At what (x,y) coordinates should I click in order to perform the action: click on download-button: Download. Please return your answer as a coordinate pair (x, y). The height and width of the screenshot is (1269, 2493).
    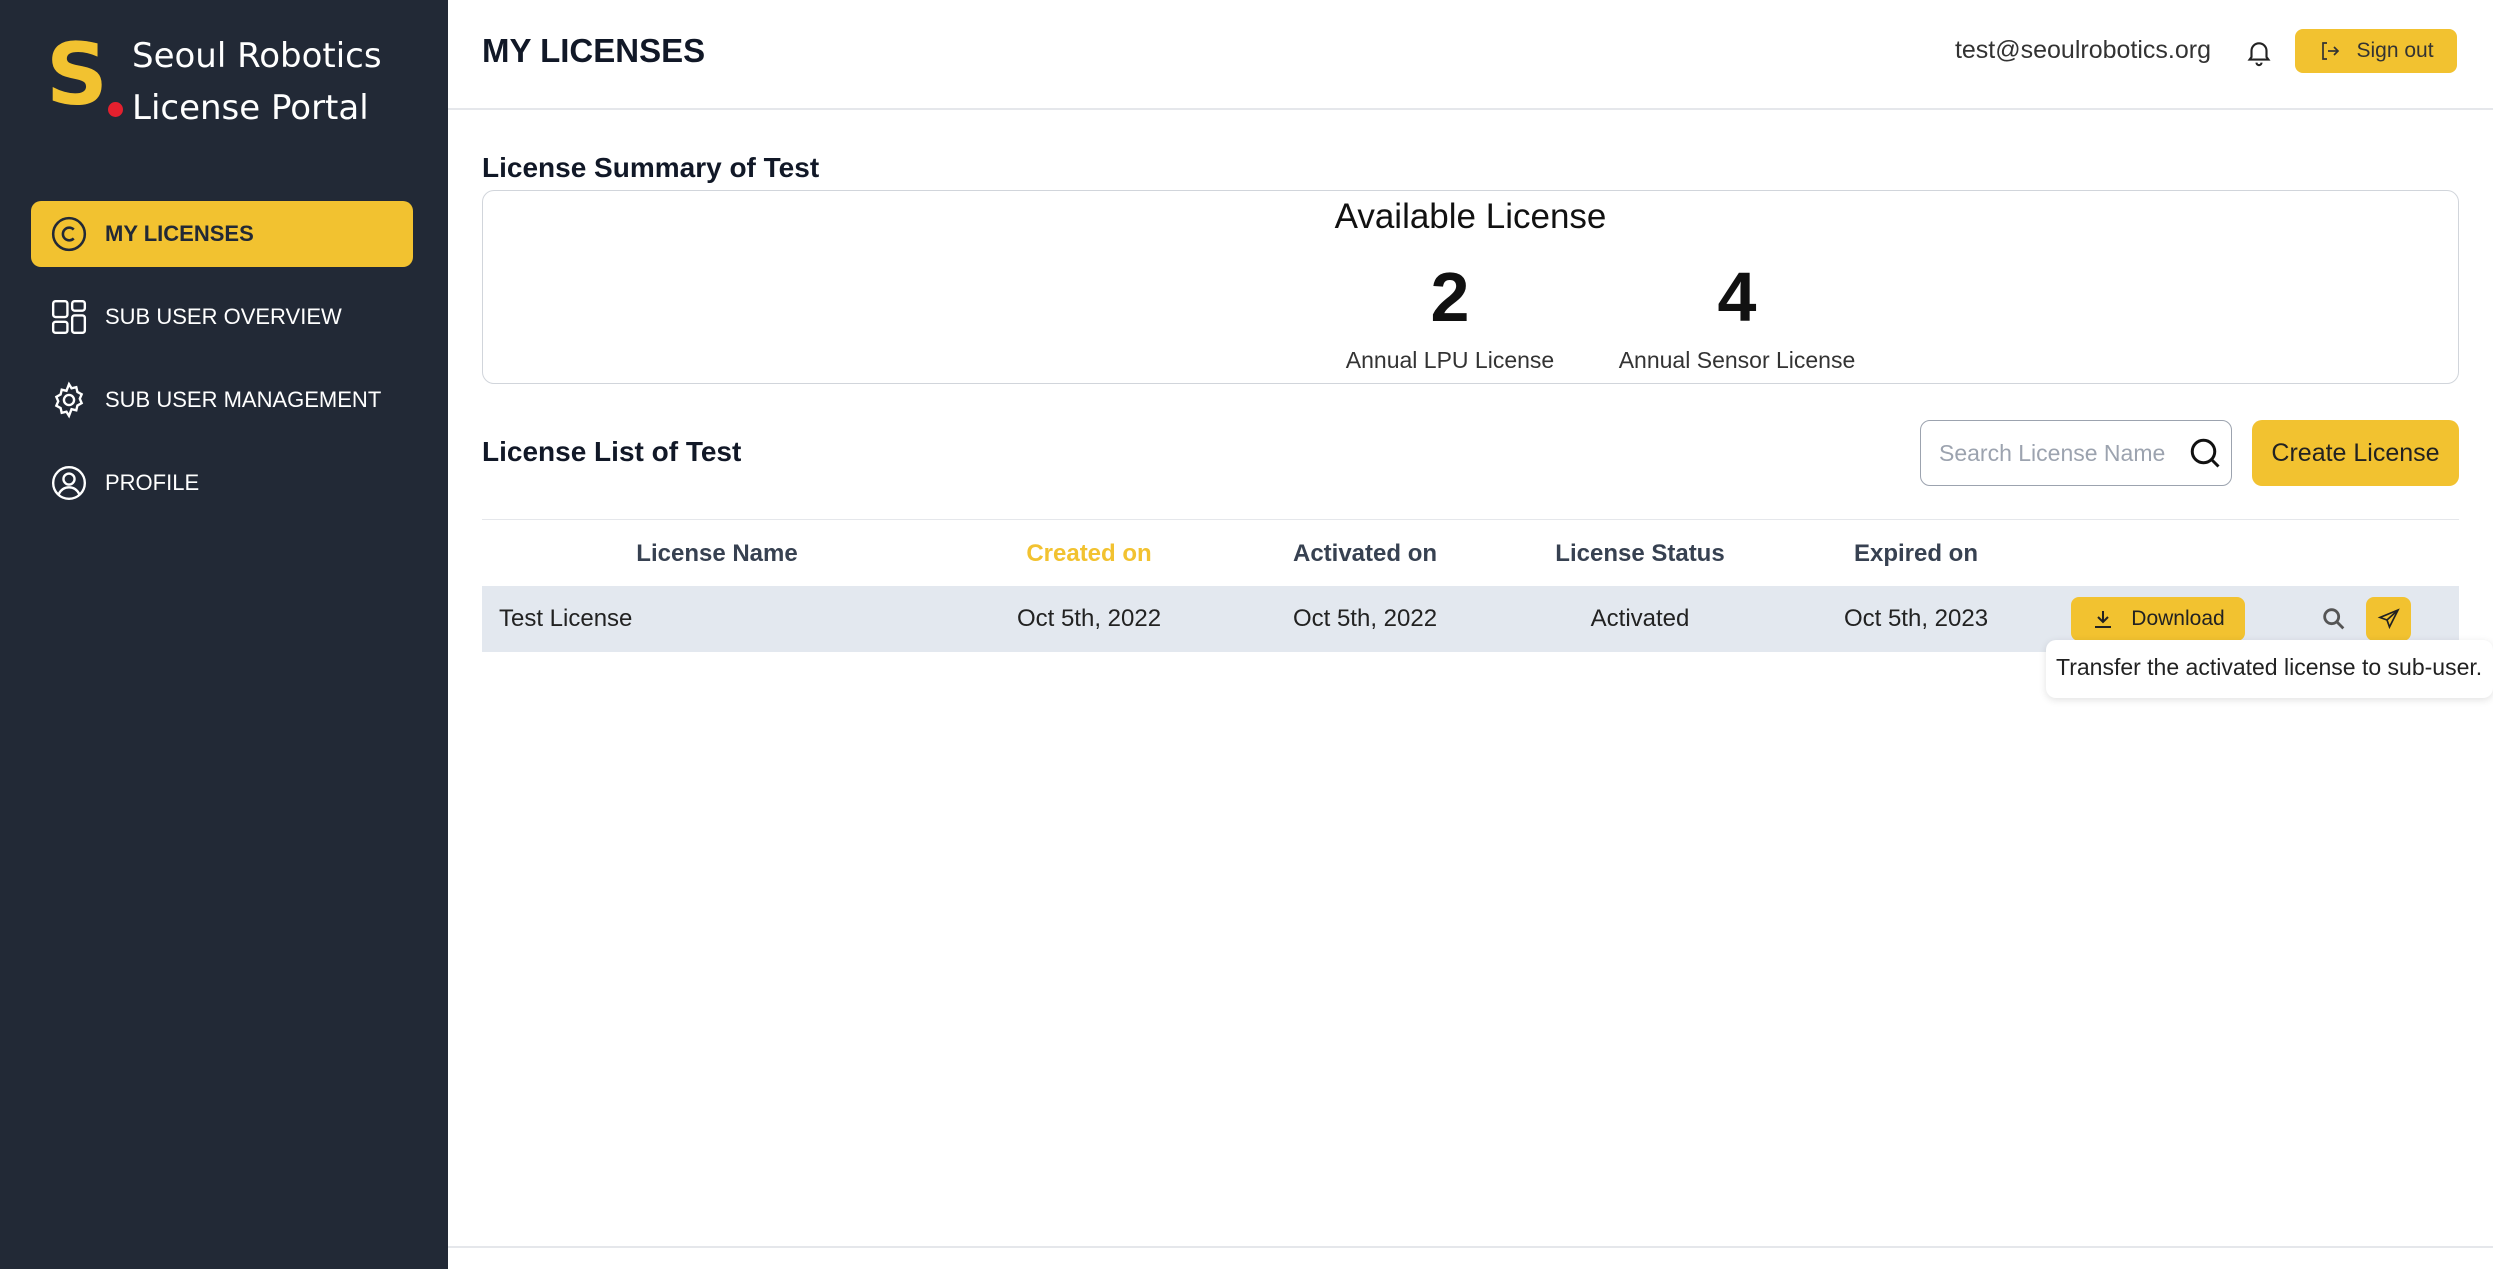
    Looking at the image, I should click on (2158, 619).